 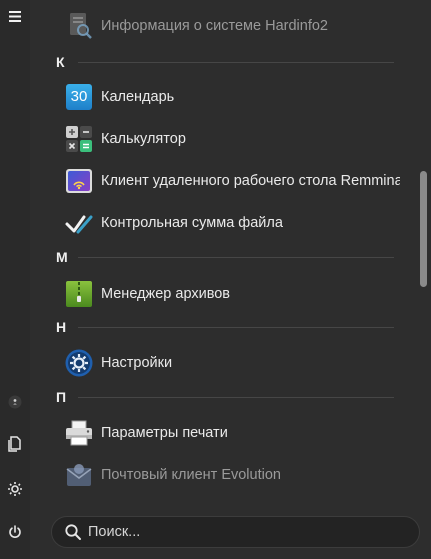 What do you see at coordinates (79, 223) in the screenshot?
I see `checksum-icon` at bounding box center [79, 223].